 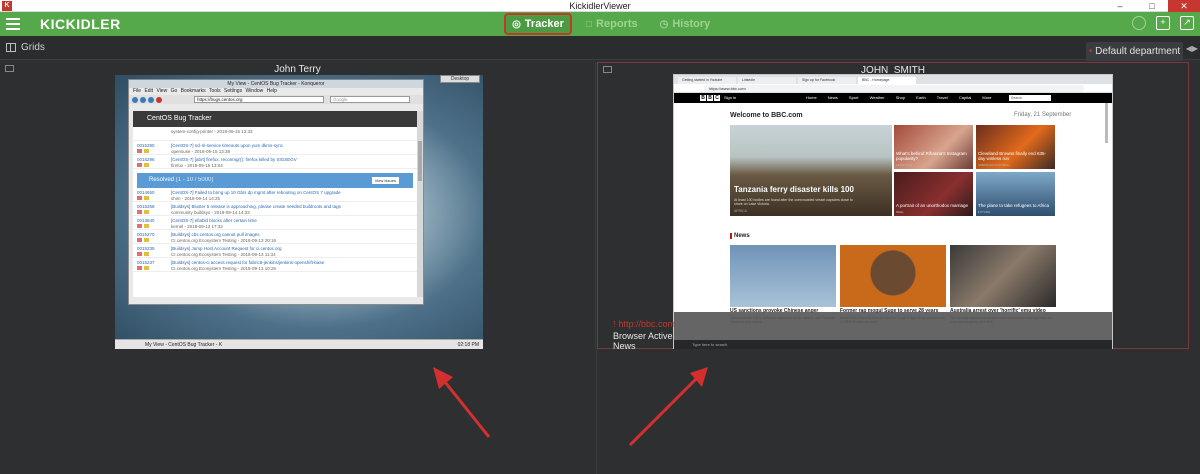 What do you see at coordinates (184, 345) in the screenshot?
I see `taskbar-task: My View - CentOS Bug Tracker - K` at bounding box center [184, 345].